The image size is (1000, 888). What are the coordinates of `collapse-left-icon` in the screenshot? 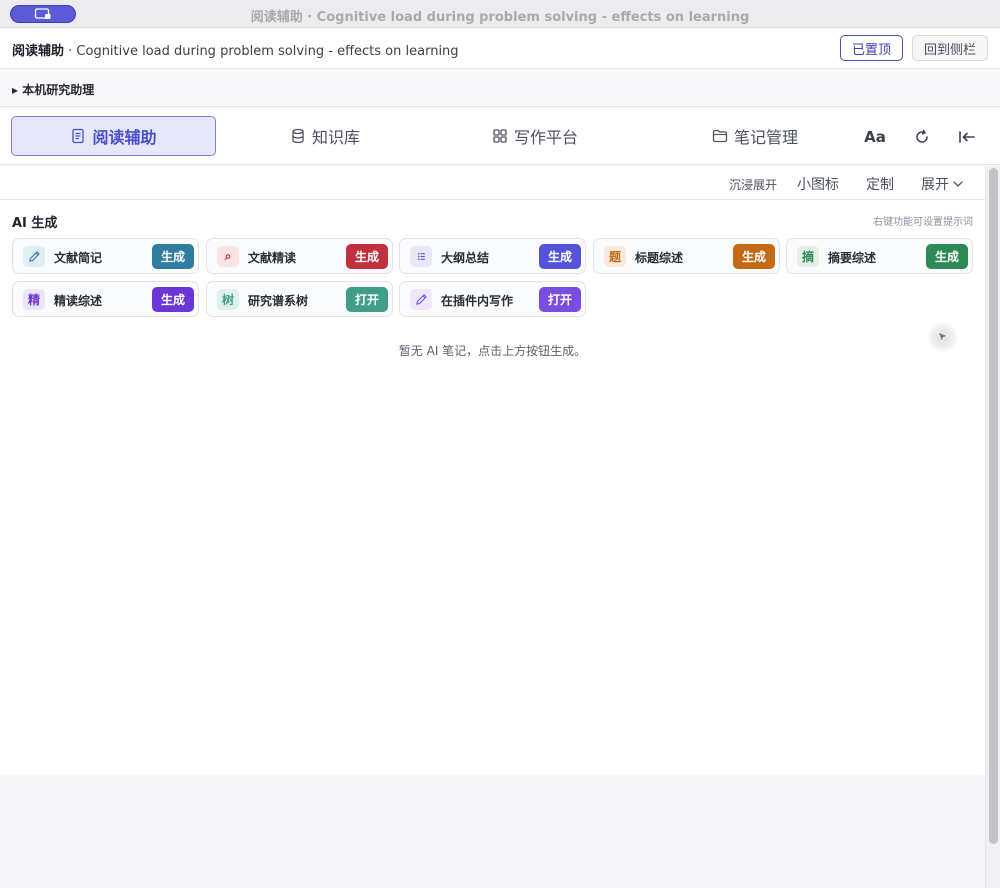 It's located at (967, 137).